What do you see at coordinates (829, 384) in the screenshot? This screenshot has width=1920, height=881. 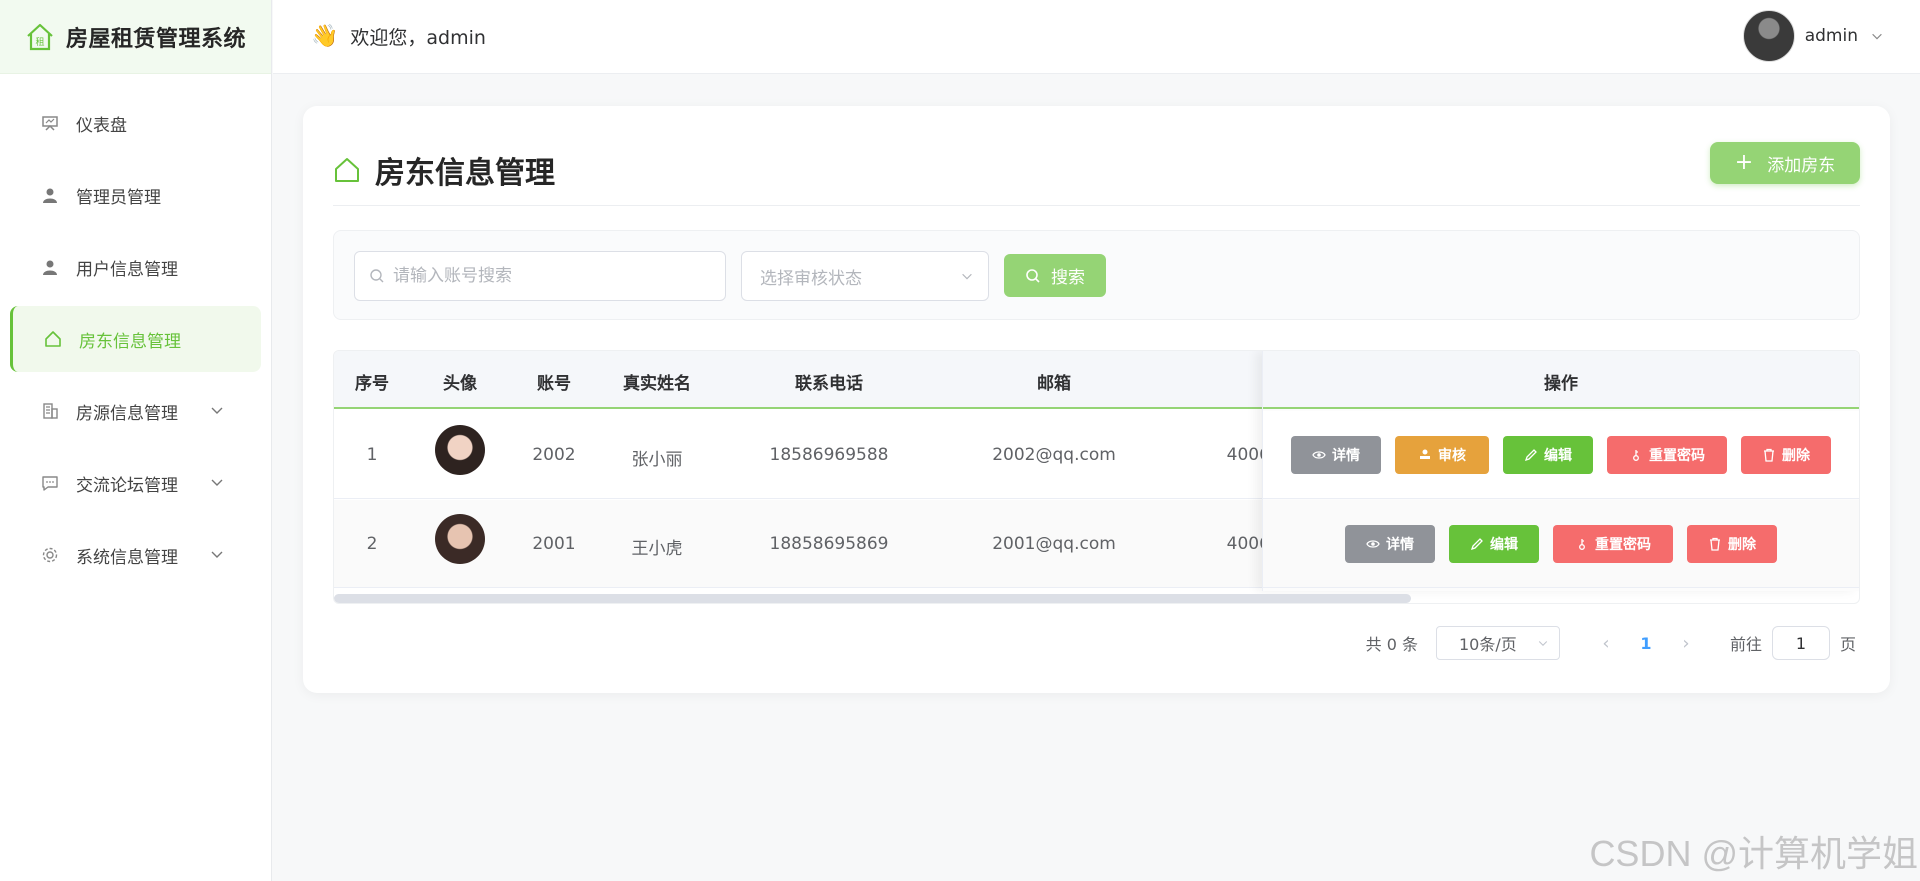 I see `column-header: 联系电话` at bounding box center [829, 384].